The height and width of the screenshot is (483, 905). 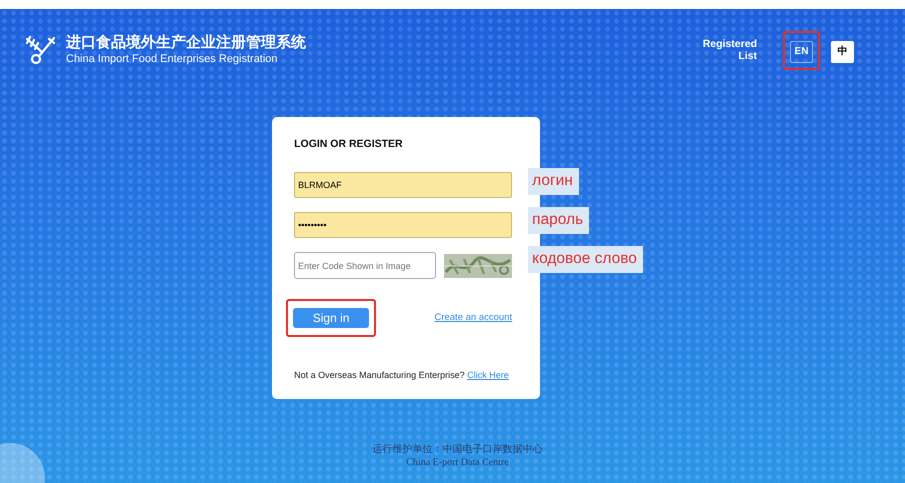 I want to click on annotation-label: логин, so click(x=553, y=181).